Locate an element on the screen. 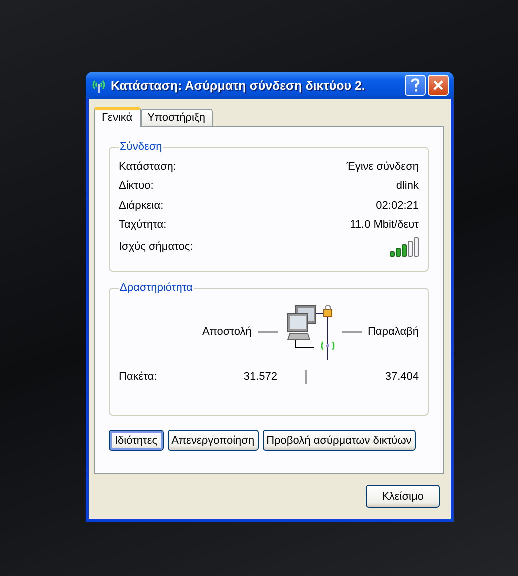 This screenshot has width=518, height=576. sent-packets: 31.572 is located at coordinates (260, 377).